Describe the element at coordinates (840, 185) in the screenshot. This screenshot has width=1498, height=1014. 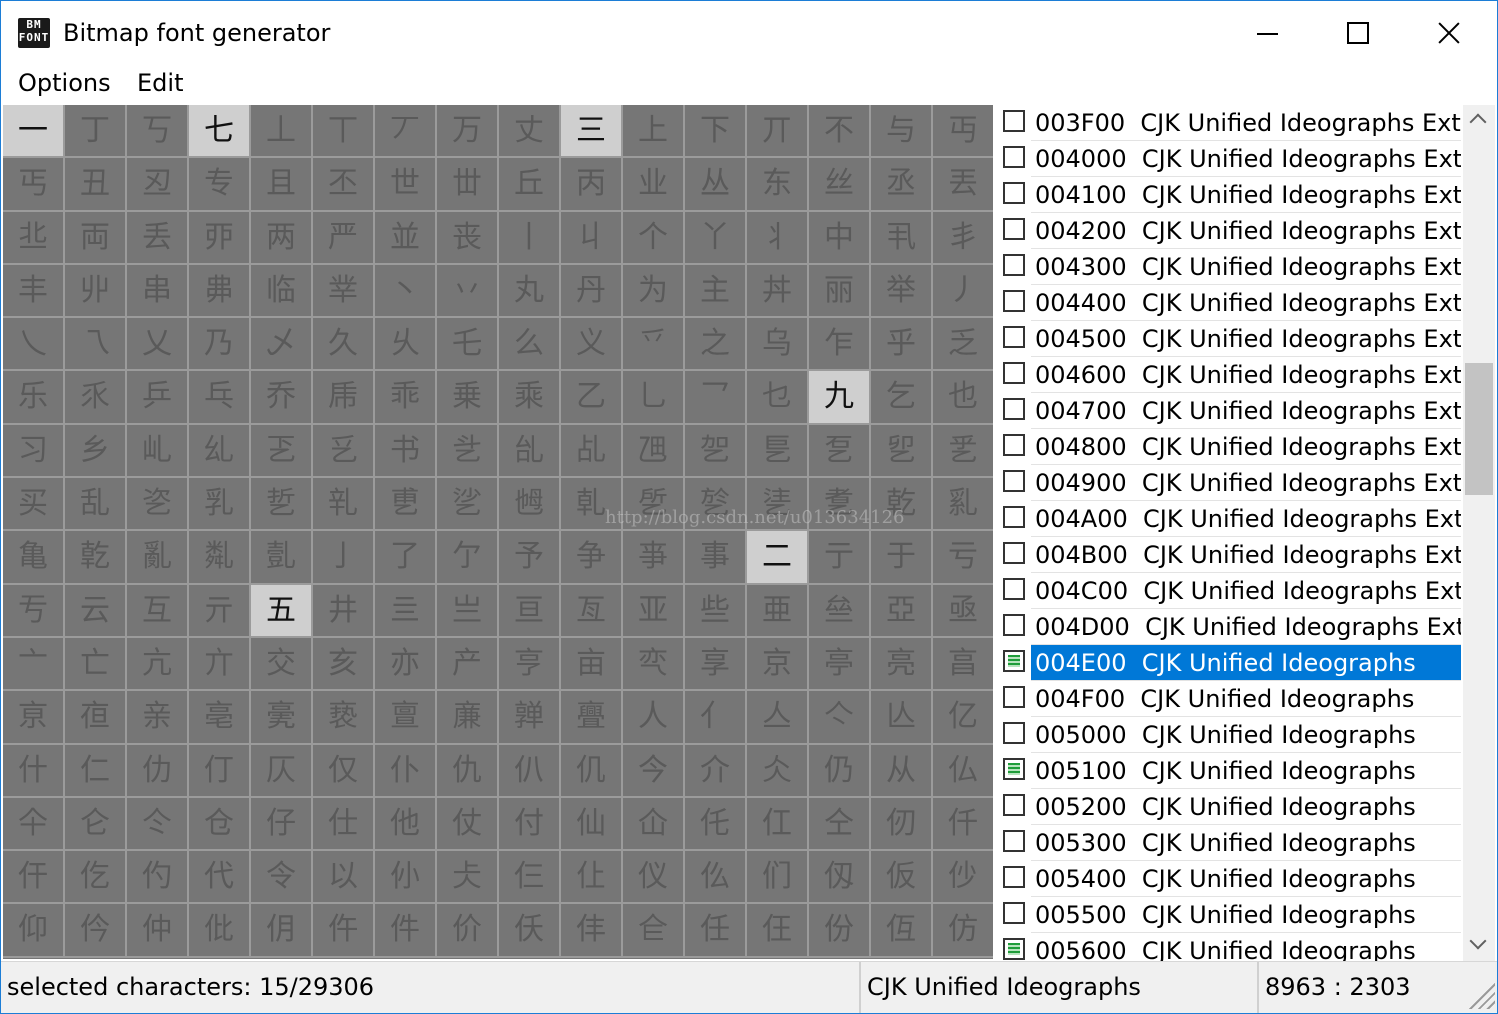
I see `glyph-cell: 丝` at that location.